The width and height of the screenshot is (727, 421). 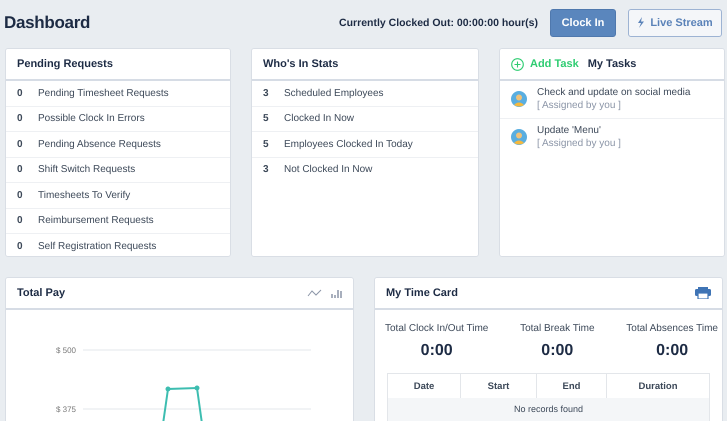 What do you see at coordinates (554, 64) in the screenshot?
I see `add-task-link: Add Task` at bounding box center [554, 64].